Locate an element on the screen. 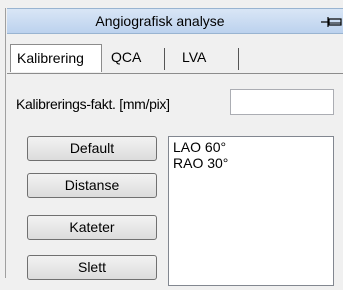  panel-left-border is located at coordinates (5, 143).